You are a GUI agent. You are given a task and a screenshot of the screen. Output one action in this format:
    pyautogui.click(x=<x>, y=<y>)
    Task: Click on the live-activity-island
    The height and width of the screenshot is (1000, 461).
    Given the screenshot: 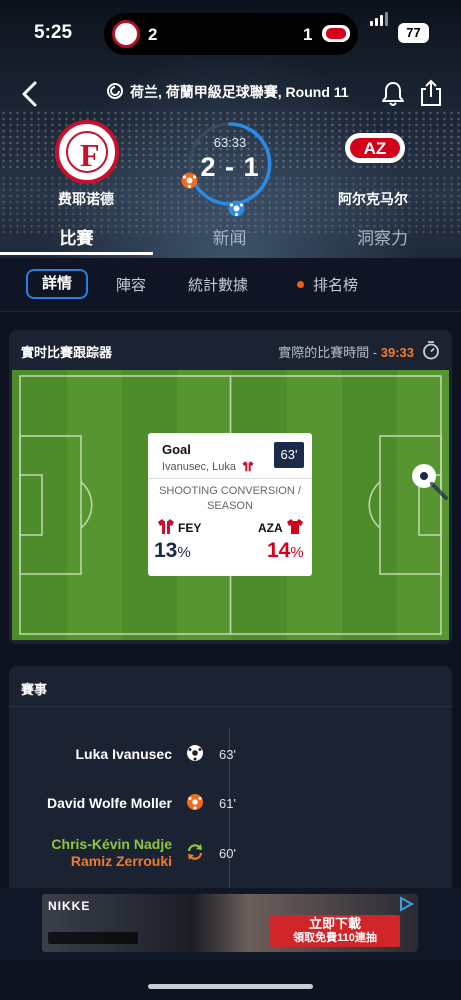 What is the action you would take?
    pyautogui.click(x=231, y=34)
    